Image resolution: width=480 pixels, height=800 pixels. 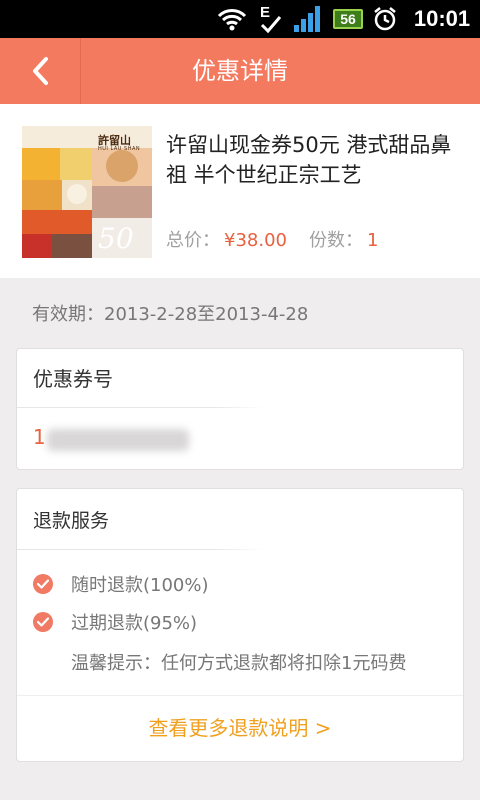 I want to click on wifi-icon, so click(x=232, y=19).